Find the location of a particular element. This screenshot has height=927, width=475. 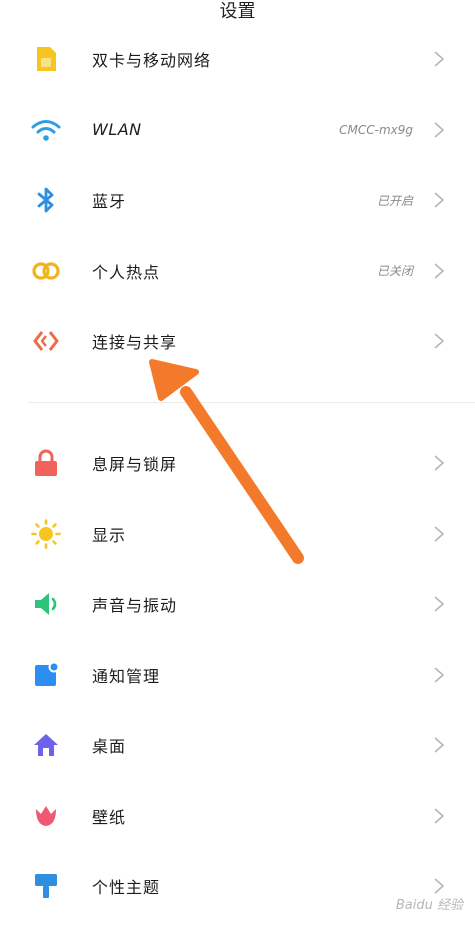

sim-card-icon is located at coordinates (46, 59).